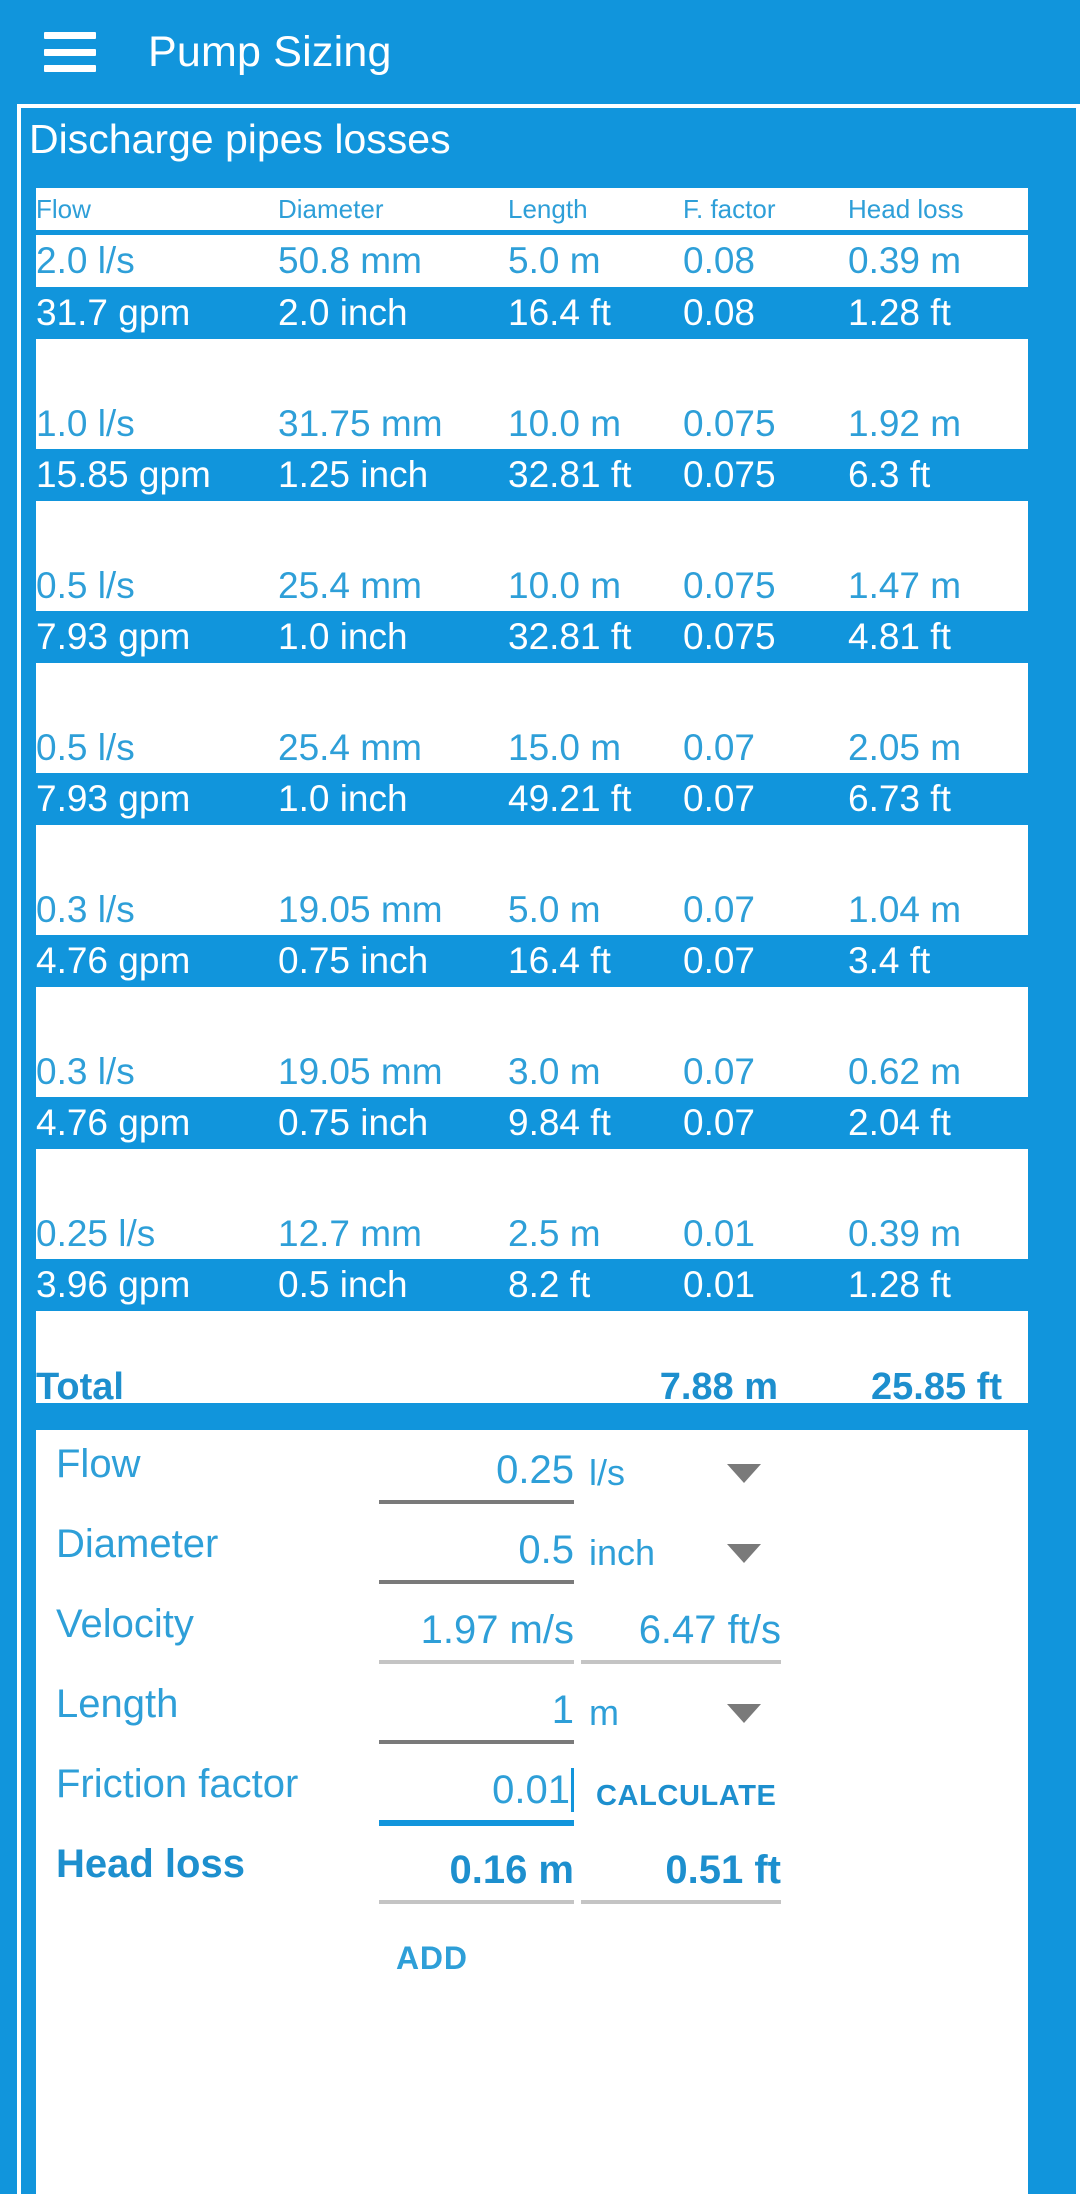 This screenshot has width=1080, height=2194. I want to click on velocity-metric-text: 1.97 m/s, so click(497, 1630).